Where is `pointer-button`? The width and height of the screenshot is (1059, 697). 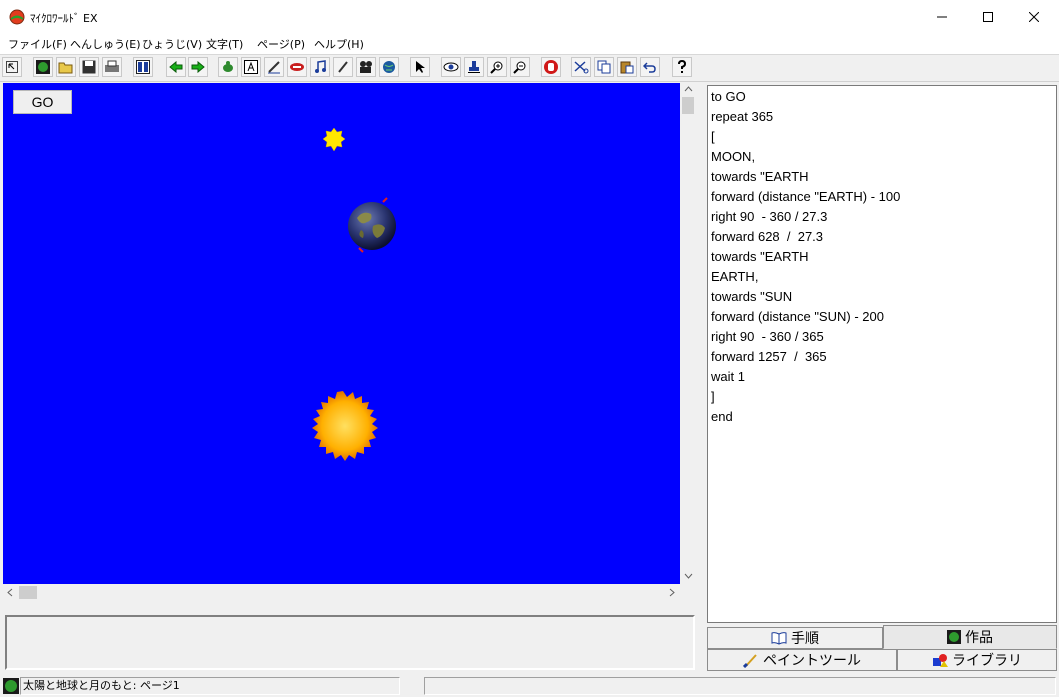
pointer-button is located at coordinates (420, 67).